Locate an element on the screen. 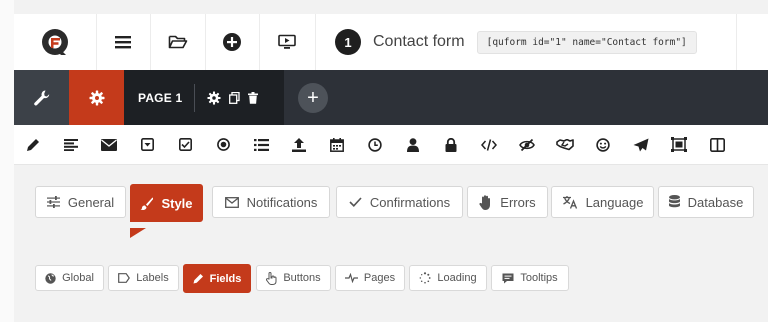  subtab-buttons-label: Buttons is located at coordinates (302, 278).